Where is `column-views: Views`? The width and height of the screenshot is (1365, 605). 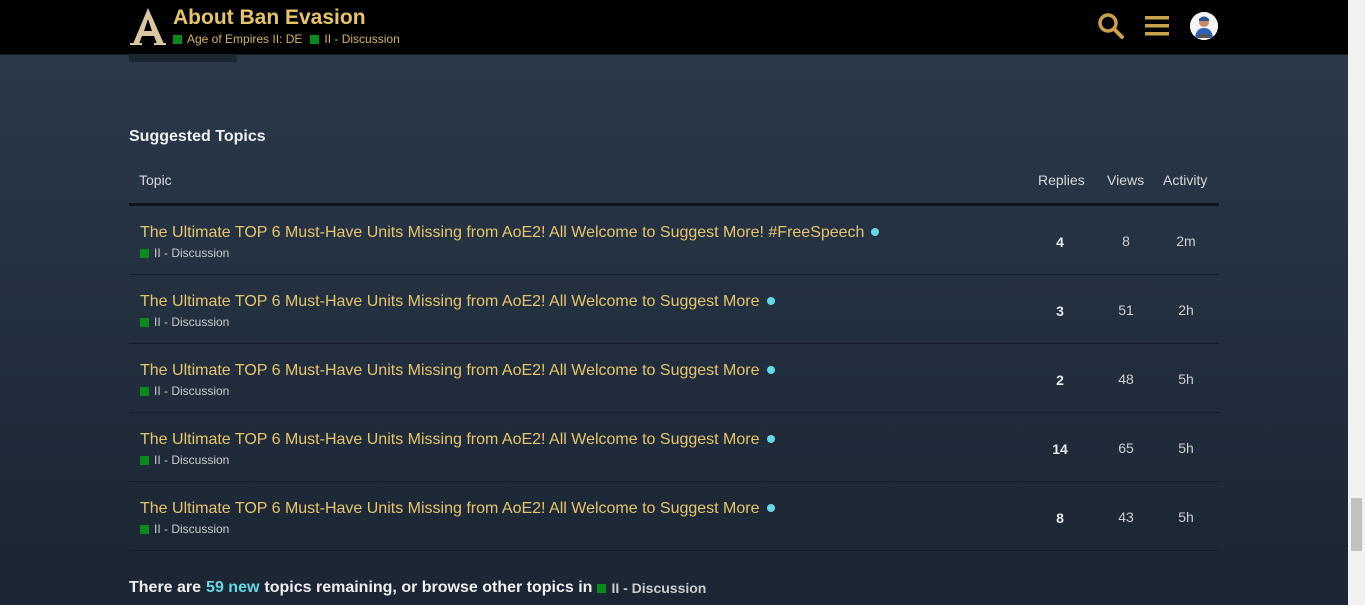
column-views: Views is located at coordinates (1126, 180).